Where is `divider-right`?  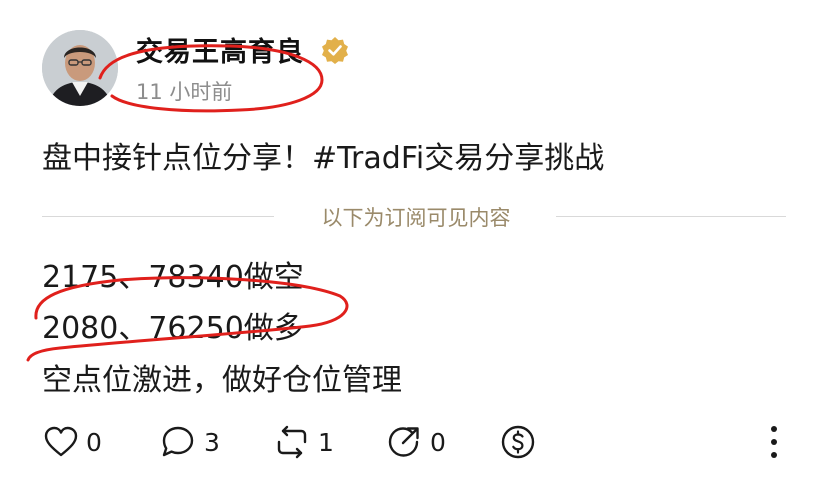
divider-right is located at coordinates (671, 216).